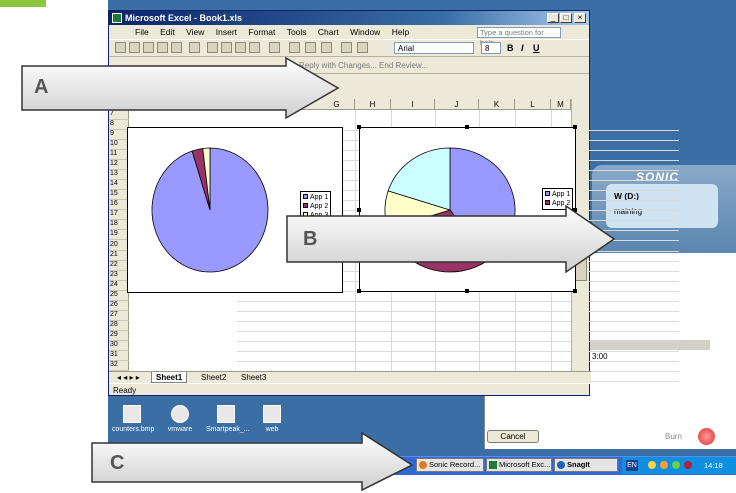 The image size is (736, 493). What do you see at coordinates (117, 463) in the screenshot?
I see `callout-label-c: C` at bounding box center [117, 463].